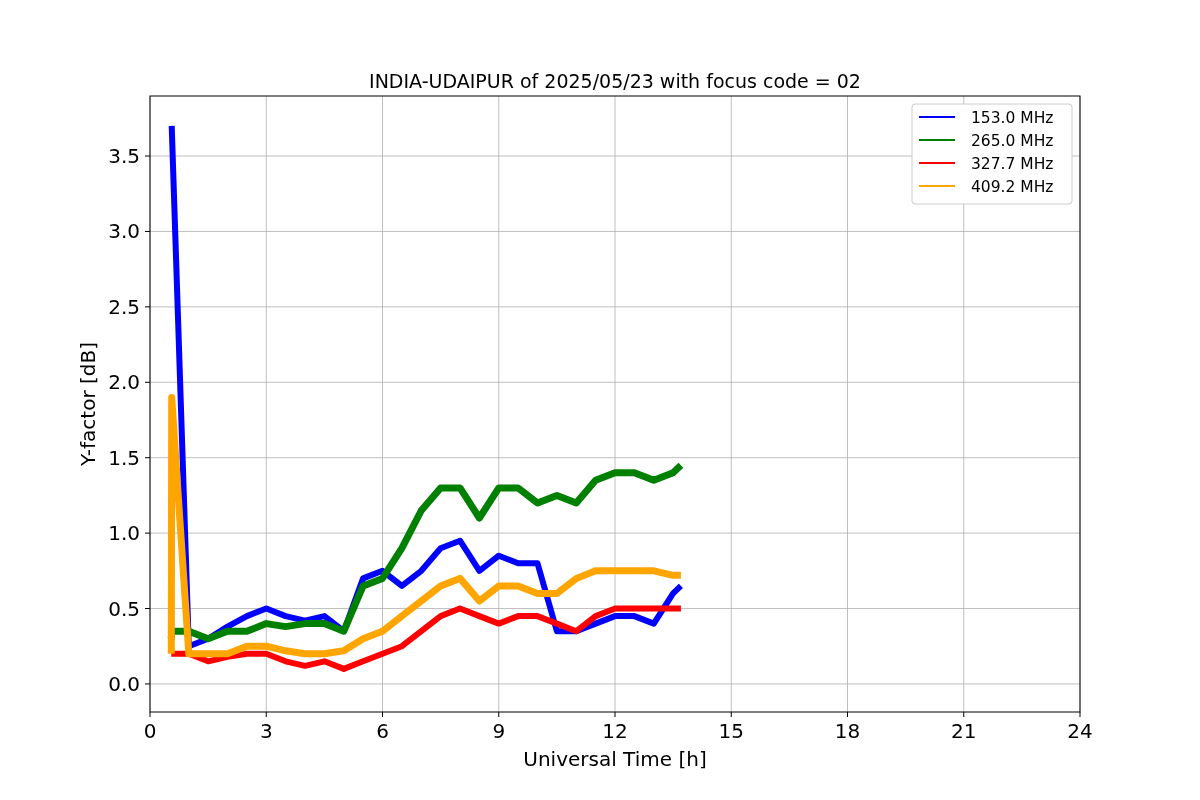 The height and width of the screenshot is (800, 1200). What do you see at coordinates (847, 731) in the screenshot?
I see `x-tick-label: 18` at bounding box center [847, 731].